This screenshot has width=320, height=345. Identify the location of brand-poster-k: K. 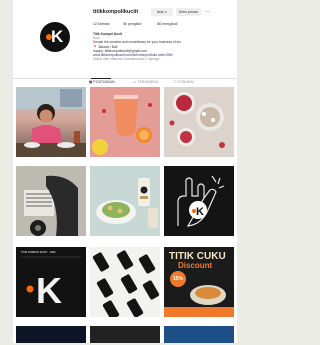
(51, 282).